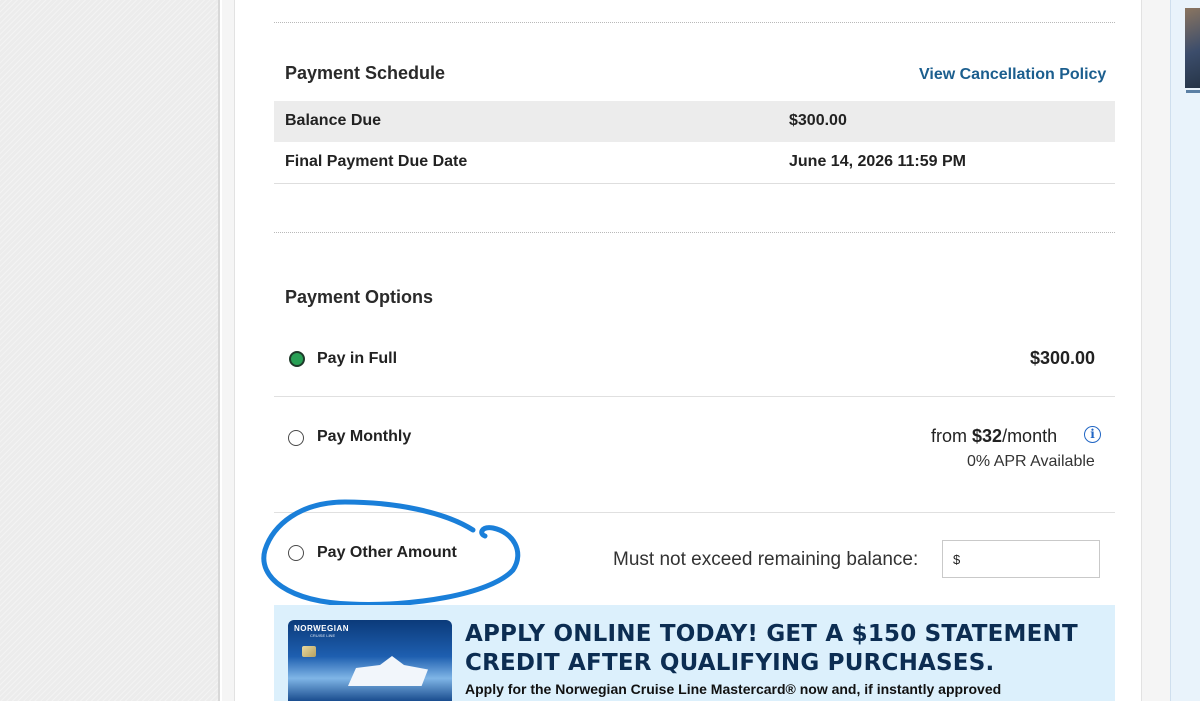 This screenshot has height=701, width=1200. What do you see at coordinates (1031, 461) in the screenshot?
I see `apr-available-text: 0% APR Available` at bounding box center [1031, 461].